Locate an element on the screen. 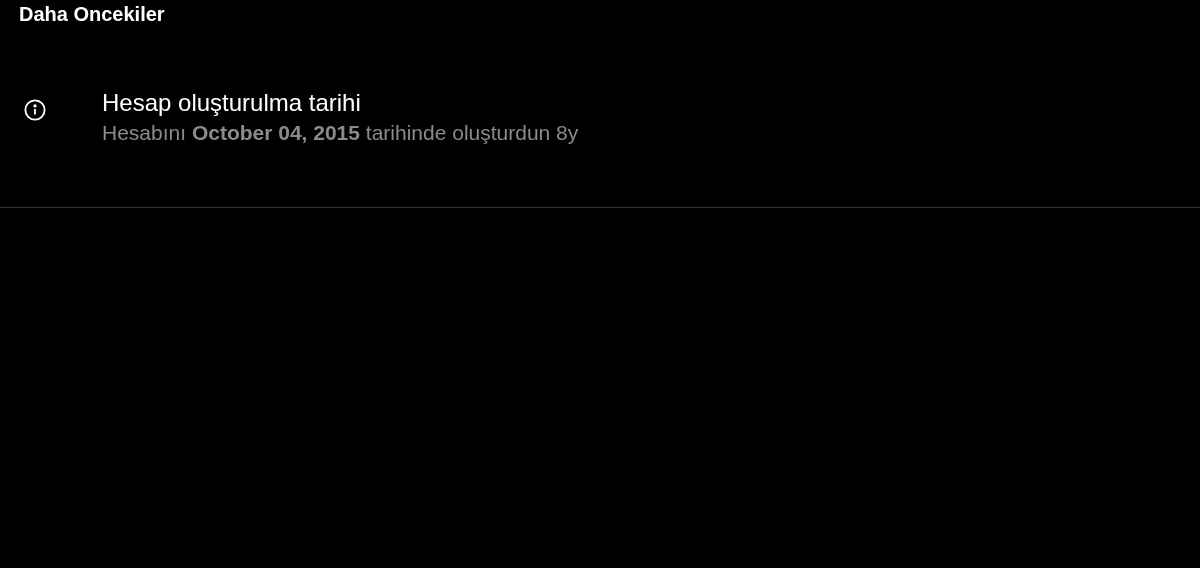 This screenshot has height=568, width=1200. section-title: Daha Oncekiler is located at coordinates (92, 14).